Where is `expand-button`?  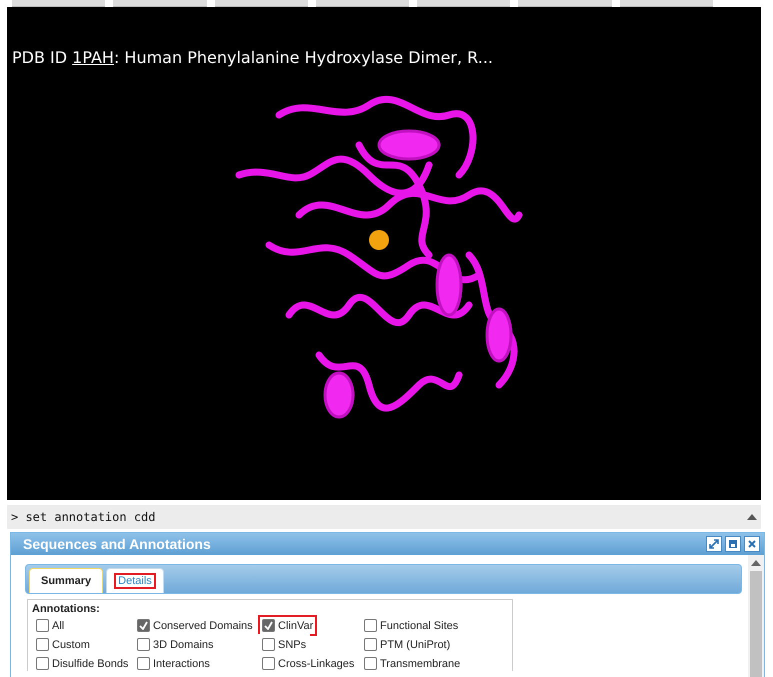 expand-button is located at coordinates (714, 544).